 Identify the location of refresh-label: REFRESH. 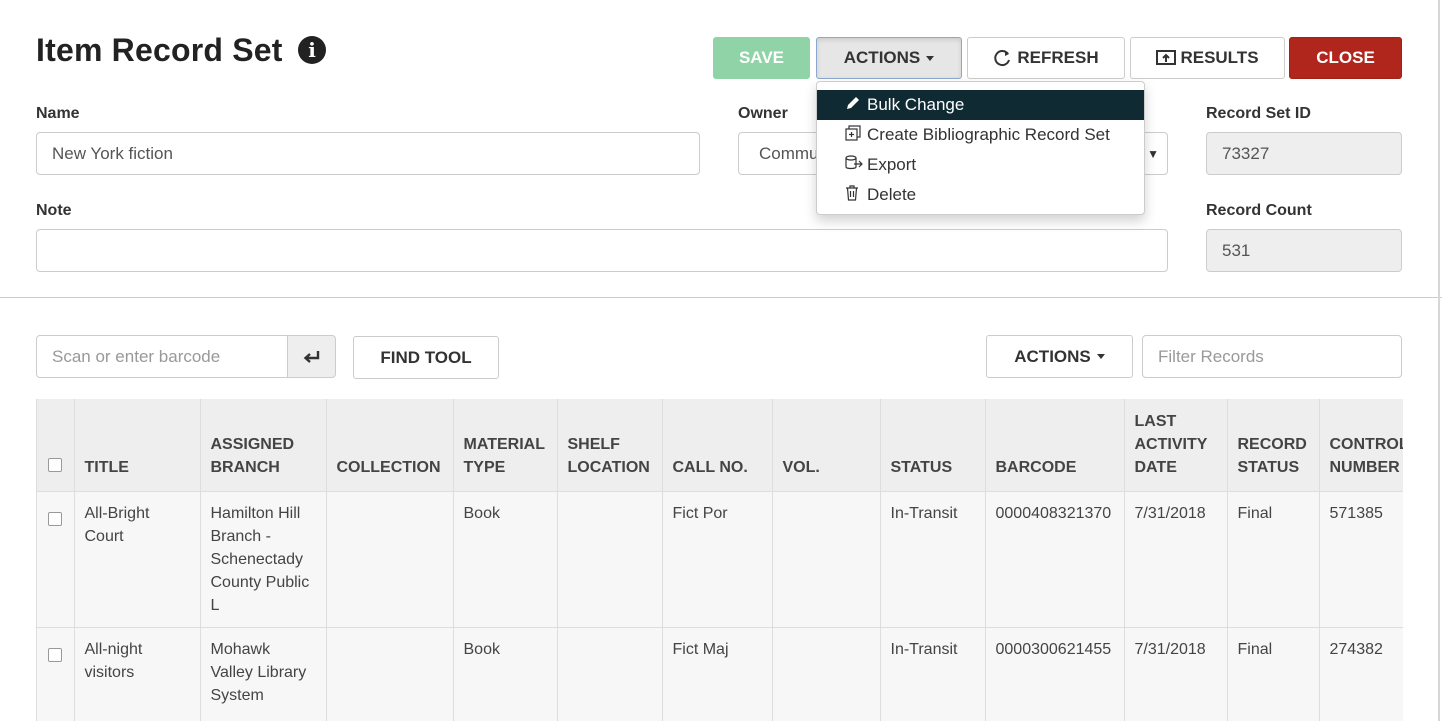
(1058, 57).